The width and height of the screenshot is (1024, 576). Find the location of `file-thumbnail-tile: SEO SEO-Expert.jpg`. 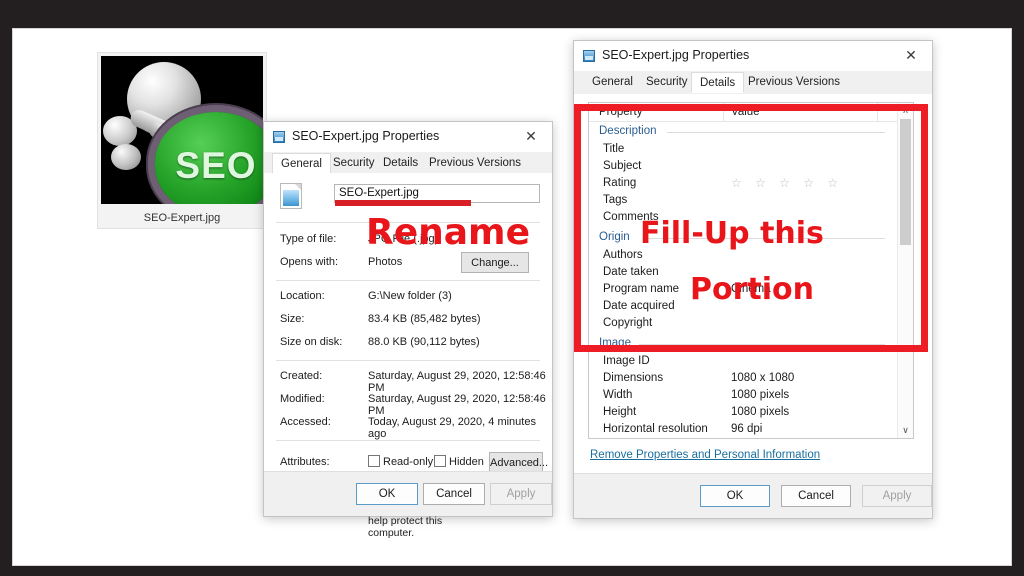

file-thumbnail-tile: SEO SEO-Expert.jpg is located at coordinates (182, 140).